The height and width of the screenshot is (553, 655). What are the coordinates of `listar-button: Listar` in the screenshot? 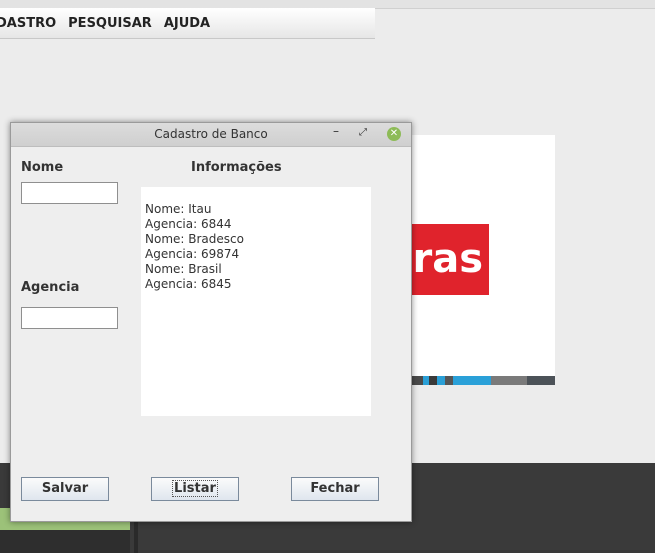 It's located at (195, 489).